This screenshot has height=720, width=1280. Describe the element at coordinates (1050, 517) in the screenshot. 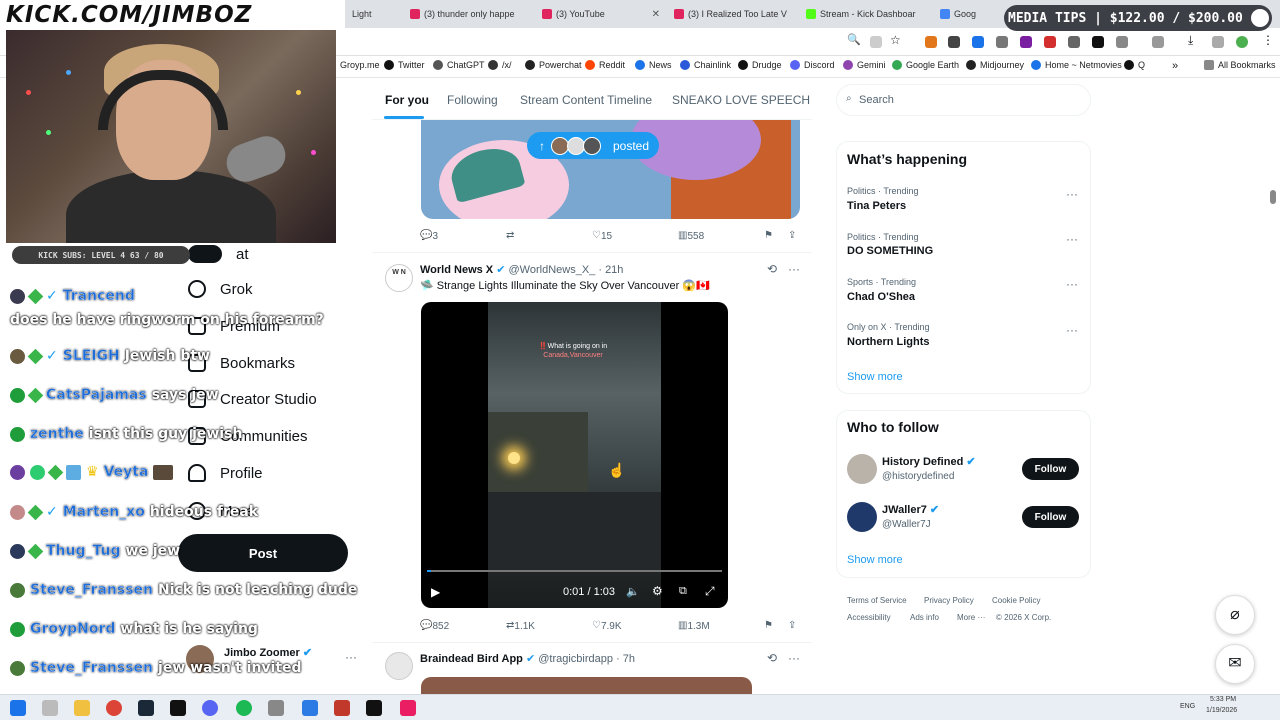

I see `follow-button: Follow` at that location.